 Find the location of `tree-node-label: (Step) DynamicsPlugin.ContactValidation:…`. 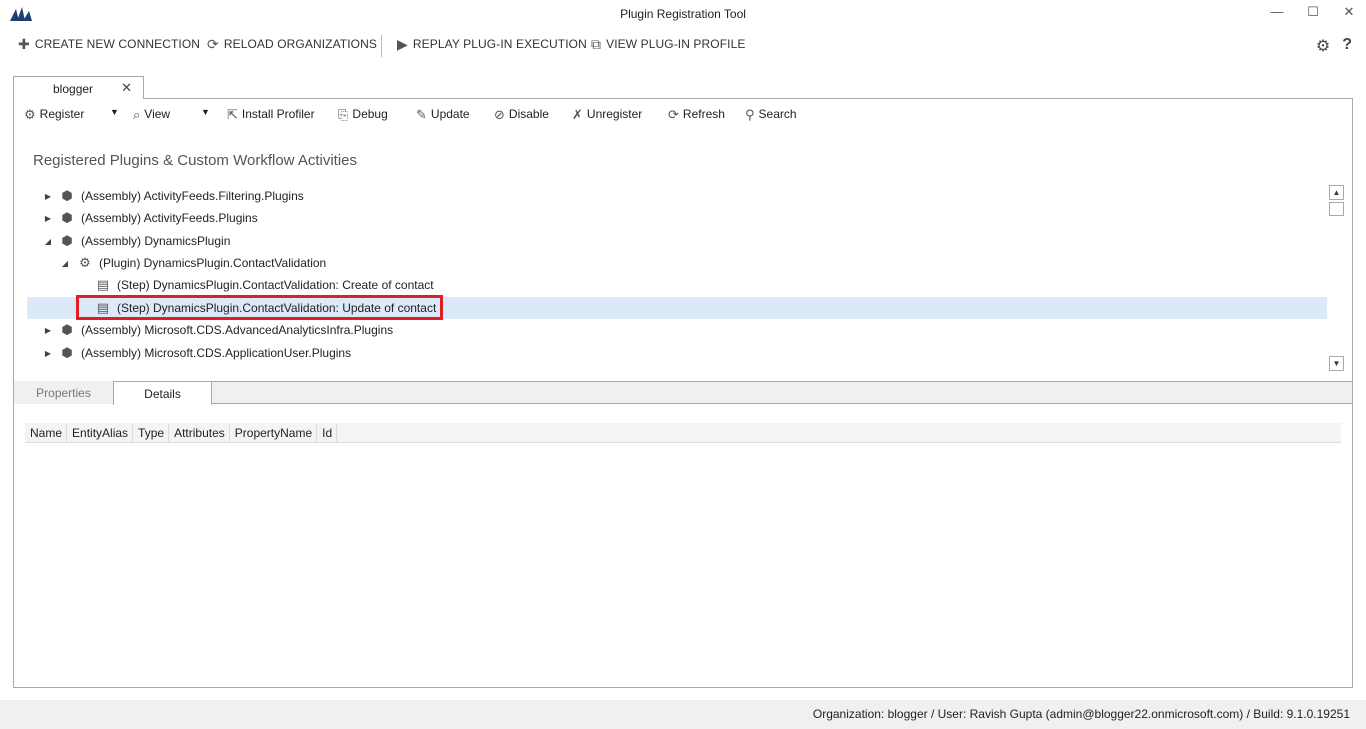

tree-node-label: (Step) DynamicsPlugin.ContactValidation:… is located at coordinates (275, 285).